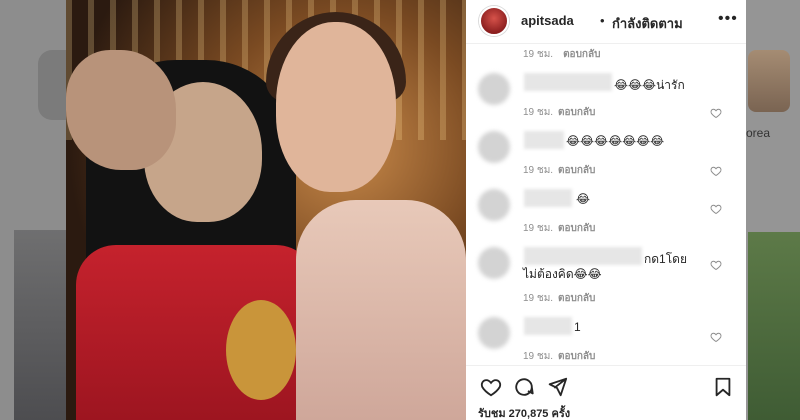  What do you see at coordinates (562, 274) in the screenshot?
I see `comment-text: ไม่ต้องคิด😂😂` at bounding box center [562, 274].